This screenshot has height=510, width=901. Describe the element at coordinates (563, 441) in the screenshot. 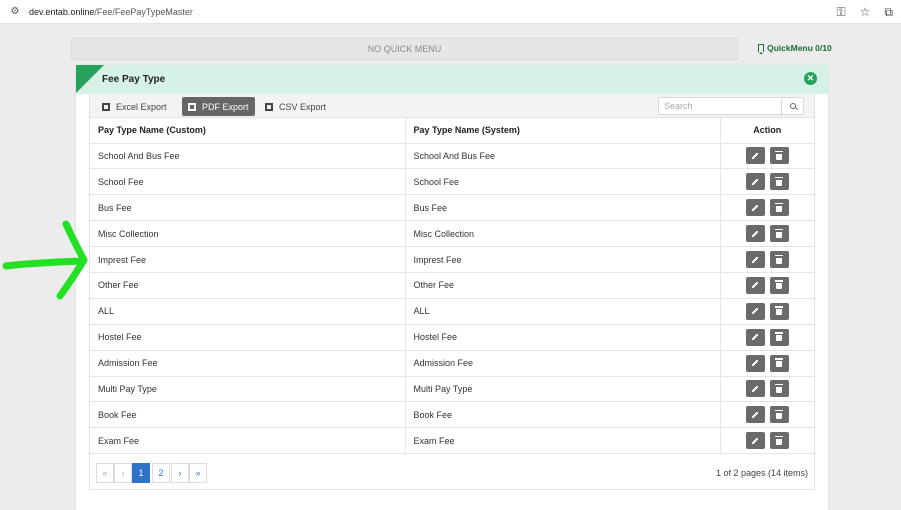

I see `system-name-cell: Exam Fee` at that location.